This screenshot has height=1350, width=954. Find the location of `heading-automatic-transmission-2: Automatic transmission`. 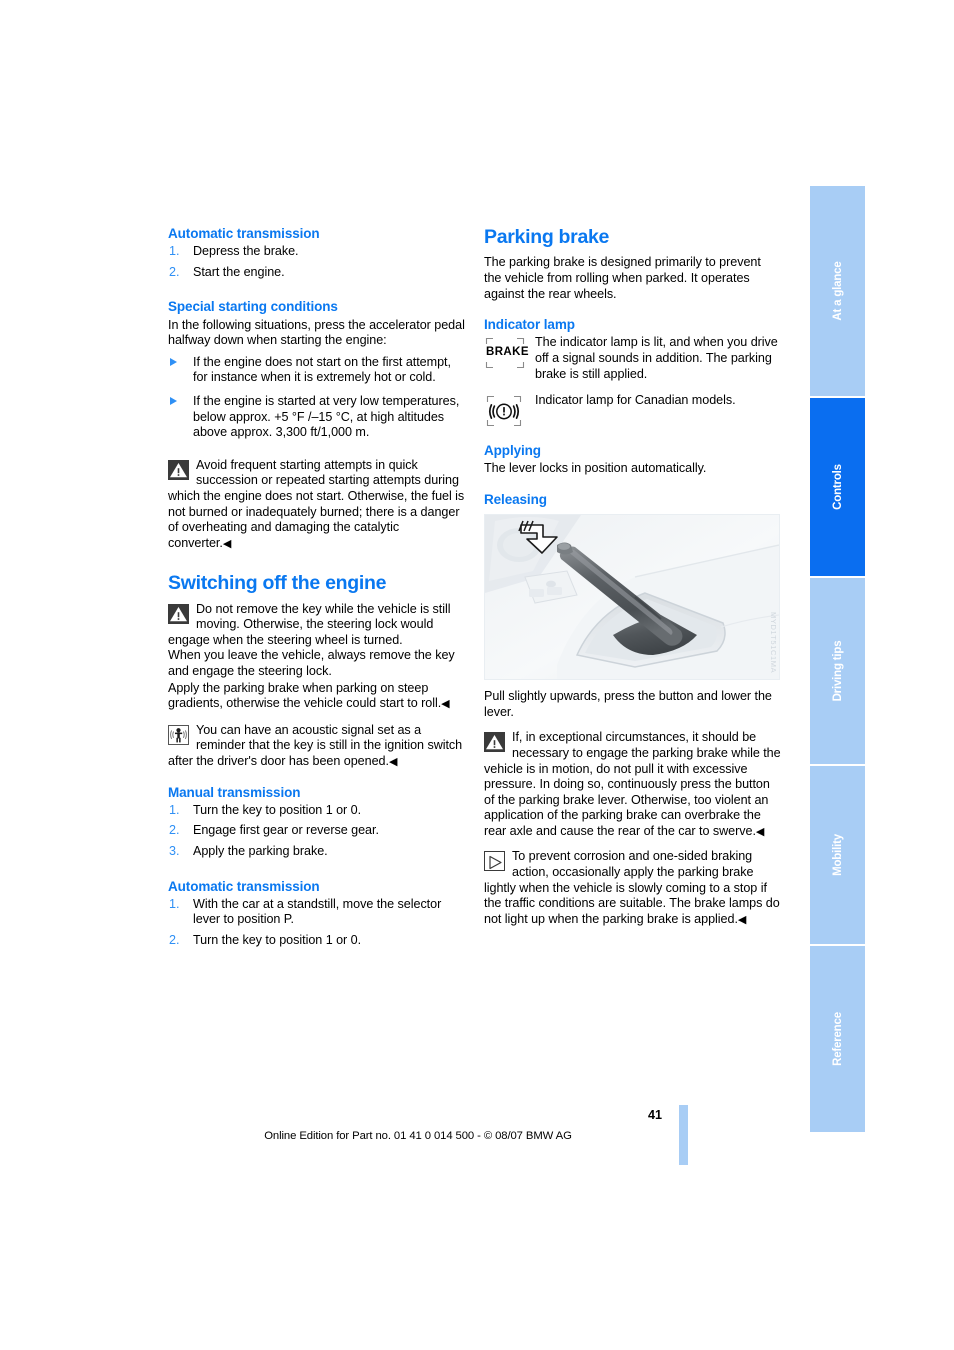

heading-automatic-transmission-2: Automatic transmission is located at coordinates (244, 886).